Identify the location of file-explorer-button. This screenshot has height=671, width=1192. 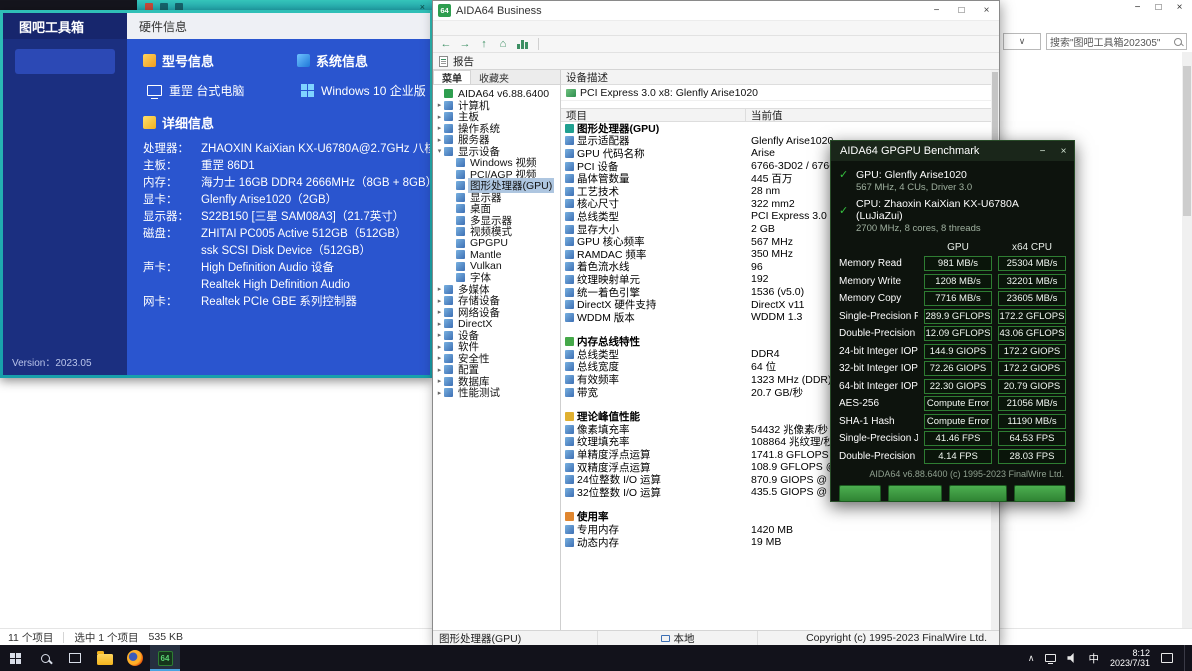
(105, 658).